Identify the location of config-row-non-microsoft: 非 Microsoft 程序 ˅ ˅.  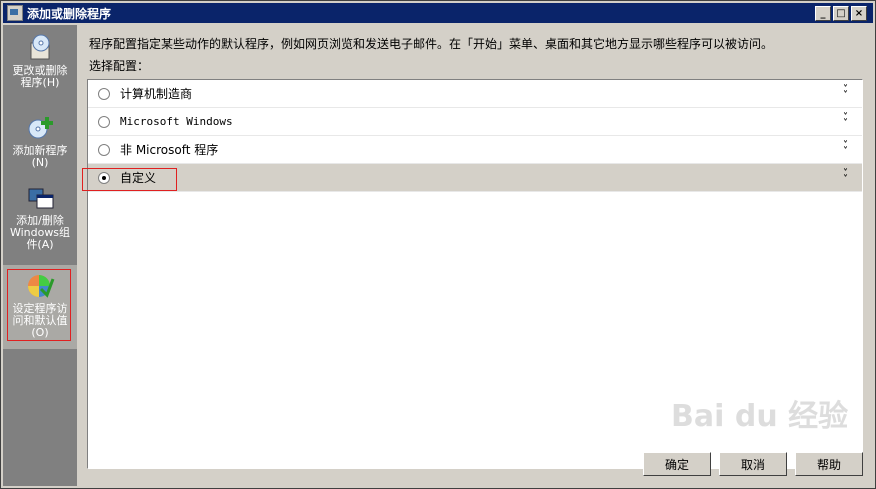
(475, 150).